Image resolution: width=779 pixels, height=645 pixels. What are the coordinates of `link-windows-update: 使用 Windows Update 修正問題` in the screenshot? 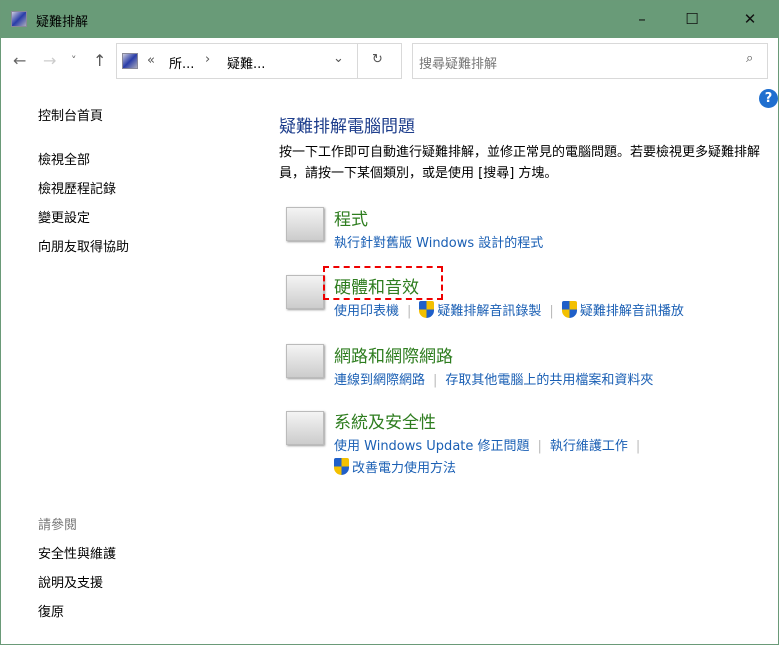 It's located at (432, 446).